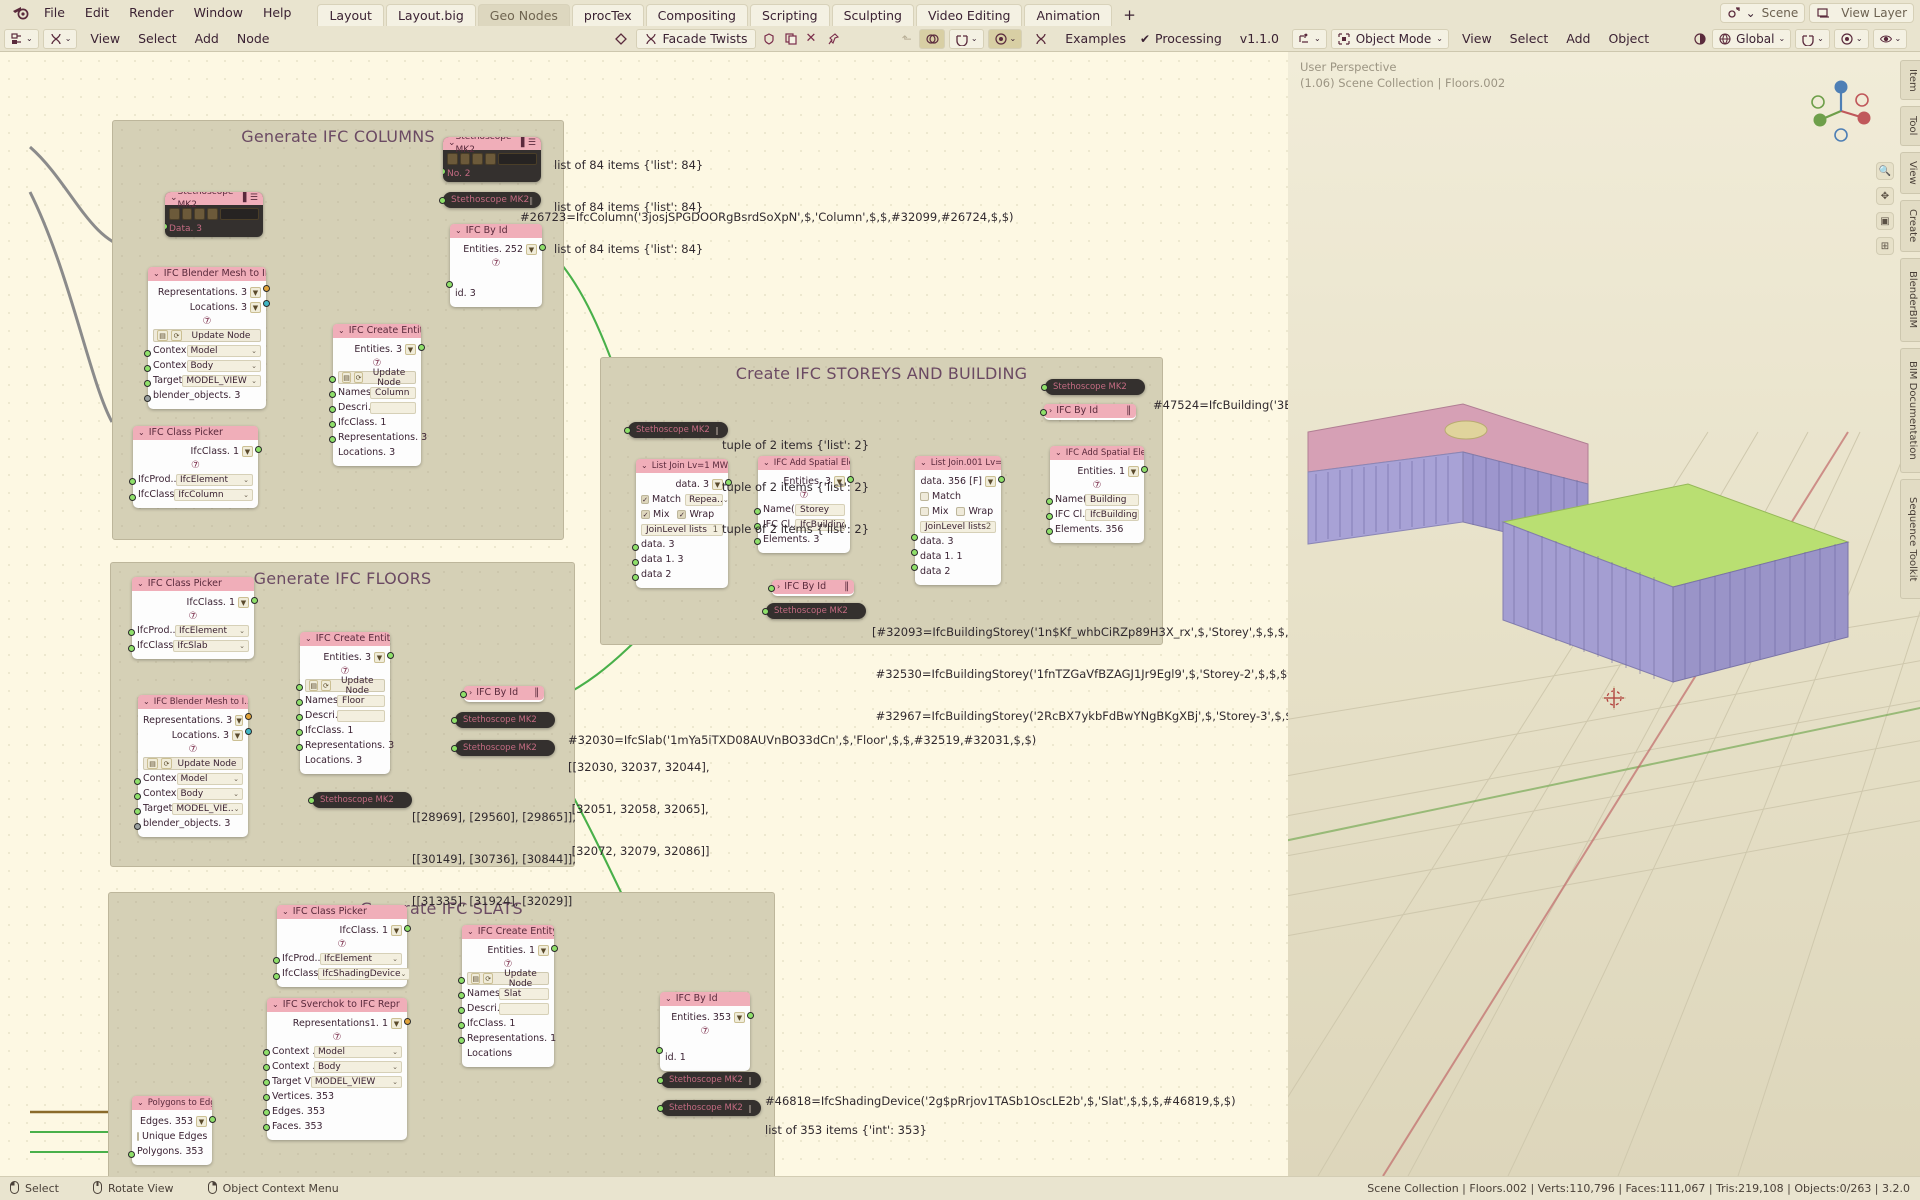  What do you see at coordinates (1752, 38) in the screenshot?
I see `transform-orientation-selector: Global ⌄` at bounding box center [1752, 38].